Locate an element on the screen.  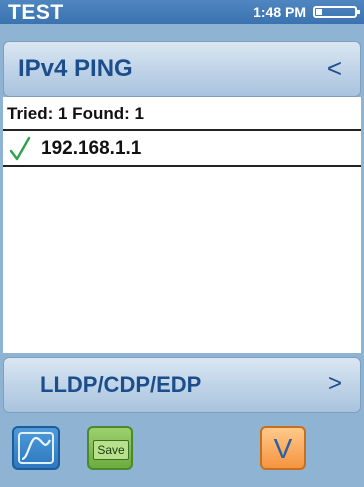
chevron-down-icon: V is located at coordinates (283, 448).